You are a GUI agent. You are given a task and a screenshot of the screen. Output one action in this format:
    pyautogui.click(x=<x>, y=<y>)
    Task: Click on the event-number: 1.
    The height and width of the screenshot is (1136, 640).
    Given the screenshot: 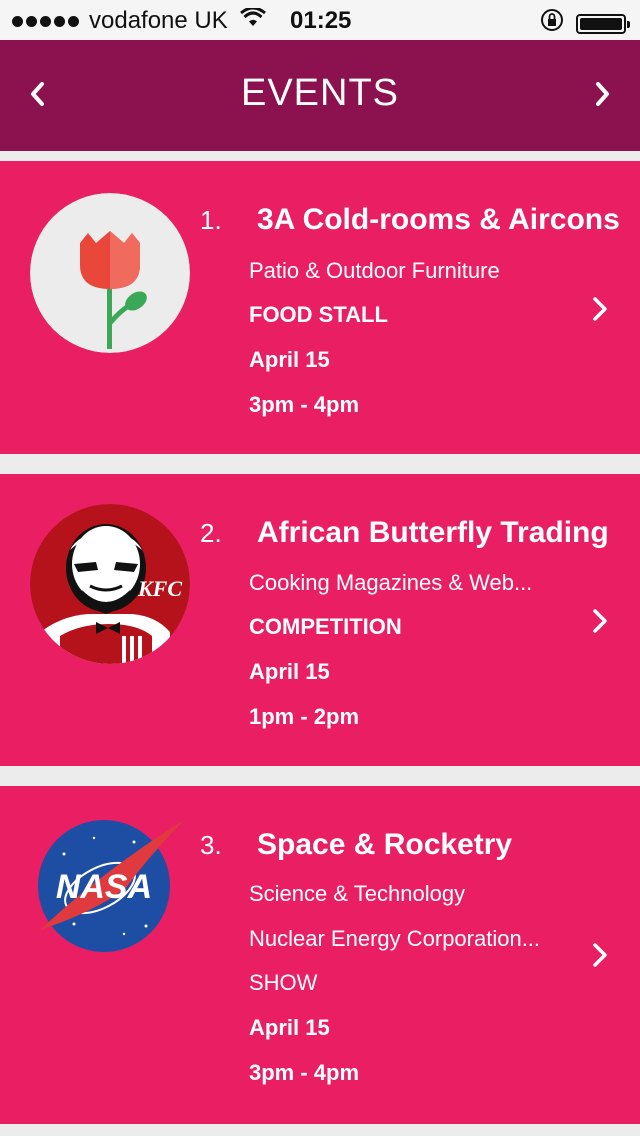 What is the action you would take?
    pyautogui.click(x=211, y=220)
    